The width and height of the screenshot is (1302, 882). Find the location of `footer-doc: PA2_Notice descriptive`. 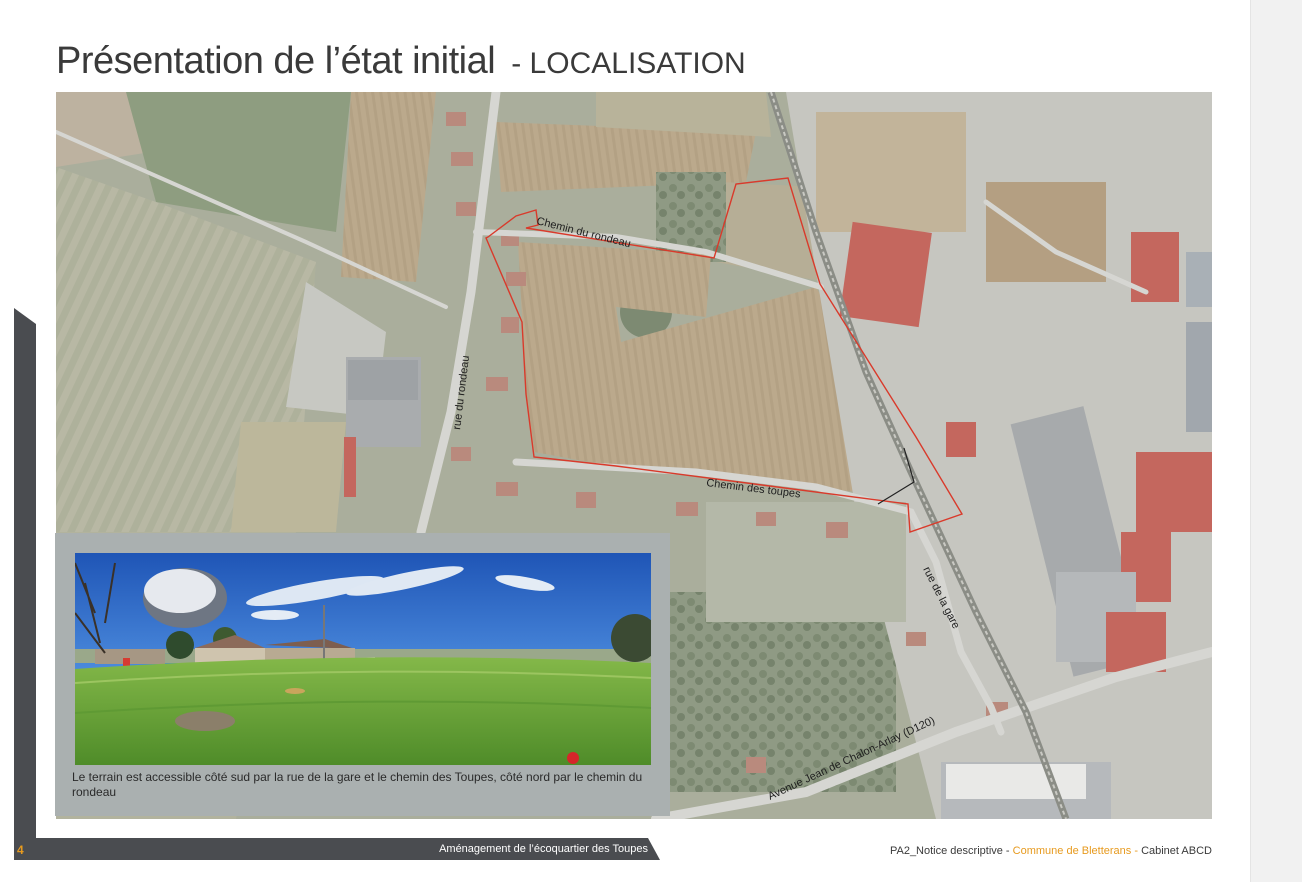

footer-doc: PA2_Notice descriptive is located at coordinates (946, 851).